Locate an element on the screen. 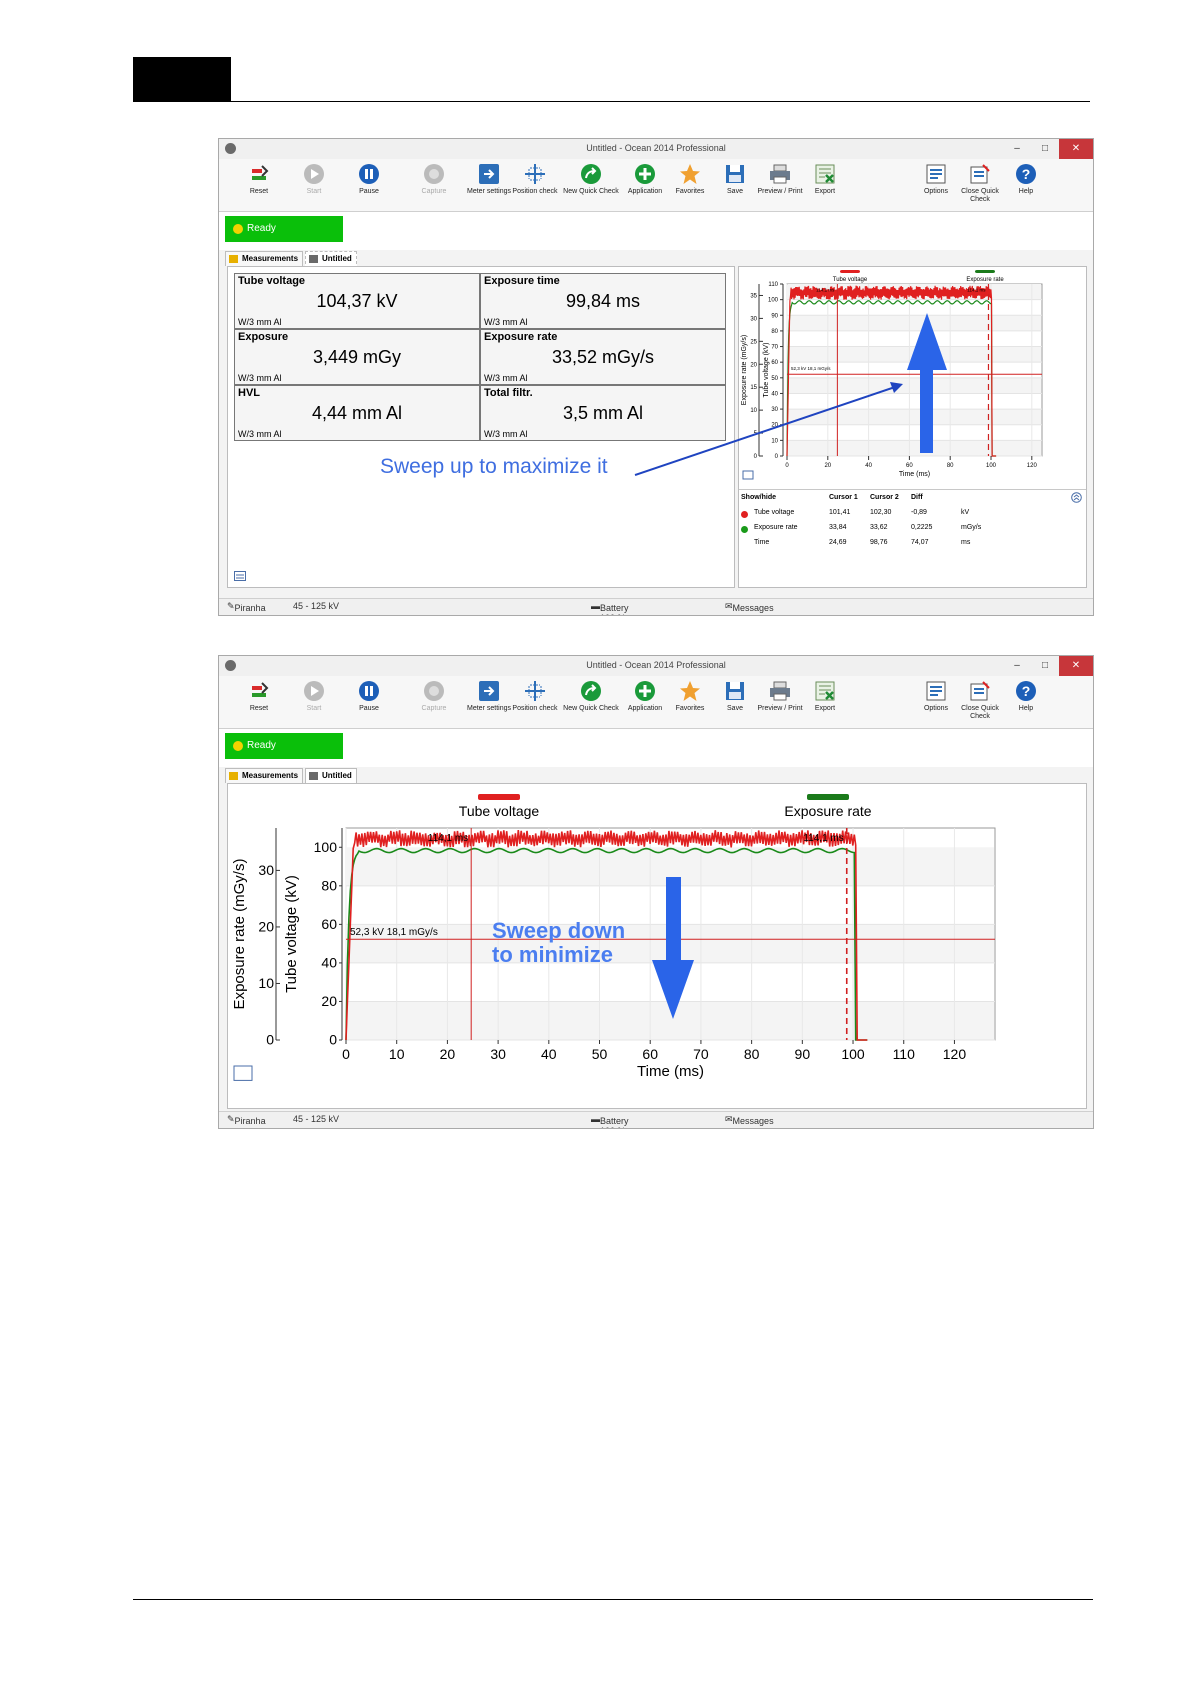 This screenshot has width=1190, height=1684. ready-status: Ready is located at coordinates (284, 746).